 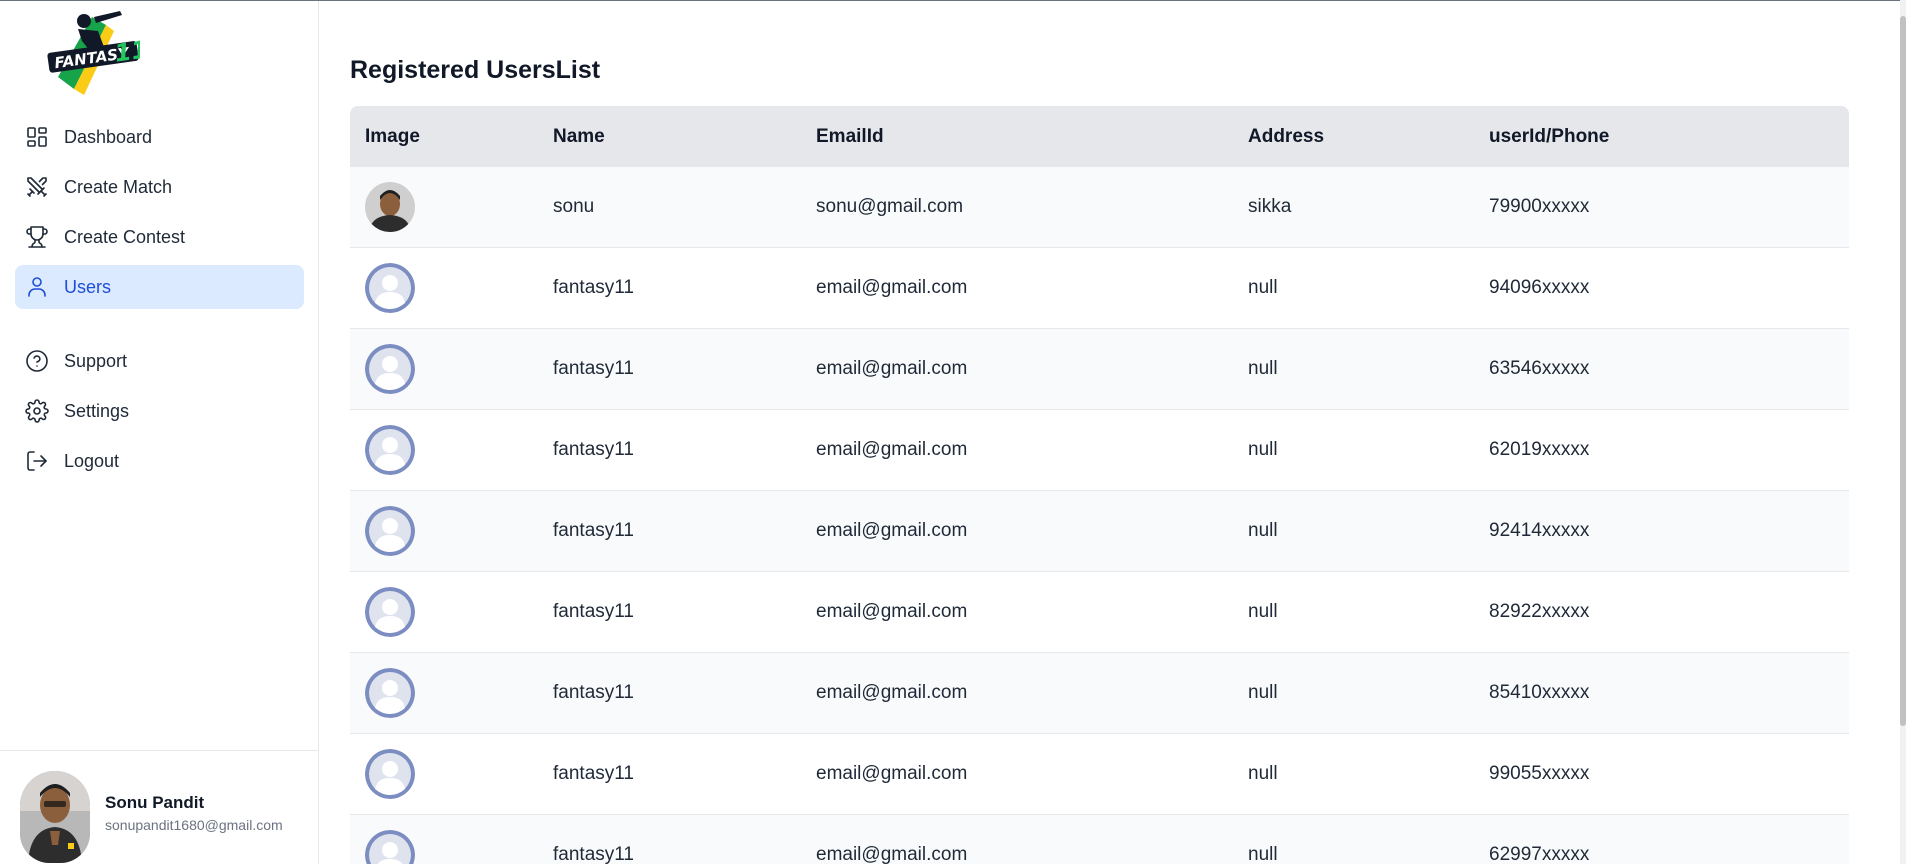 What do you see at coordinates (850, 136) in the screenshot?
I see `column-header-email: EmailId` at bounding box center [850, 136].